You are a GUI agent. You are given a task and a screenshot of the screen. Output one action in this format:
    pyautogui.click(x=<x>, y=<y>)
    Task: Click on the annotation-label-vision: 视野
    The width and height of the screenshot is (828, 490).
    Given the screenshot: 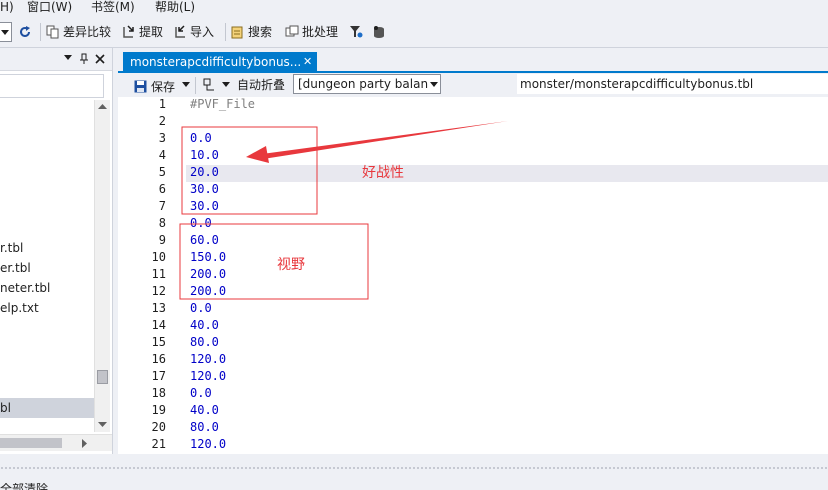 What is the action you would take?
    pyautogui.click(x=291, y=265)
    